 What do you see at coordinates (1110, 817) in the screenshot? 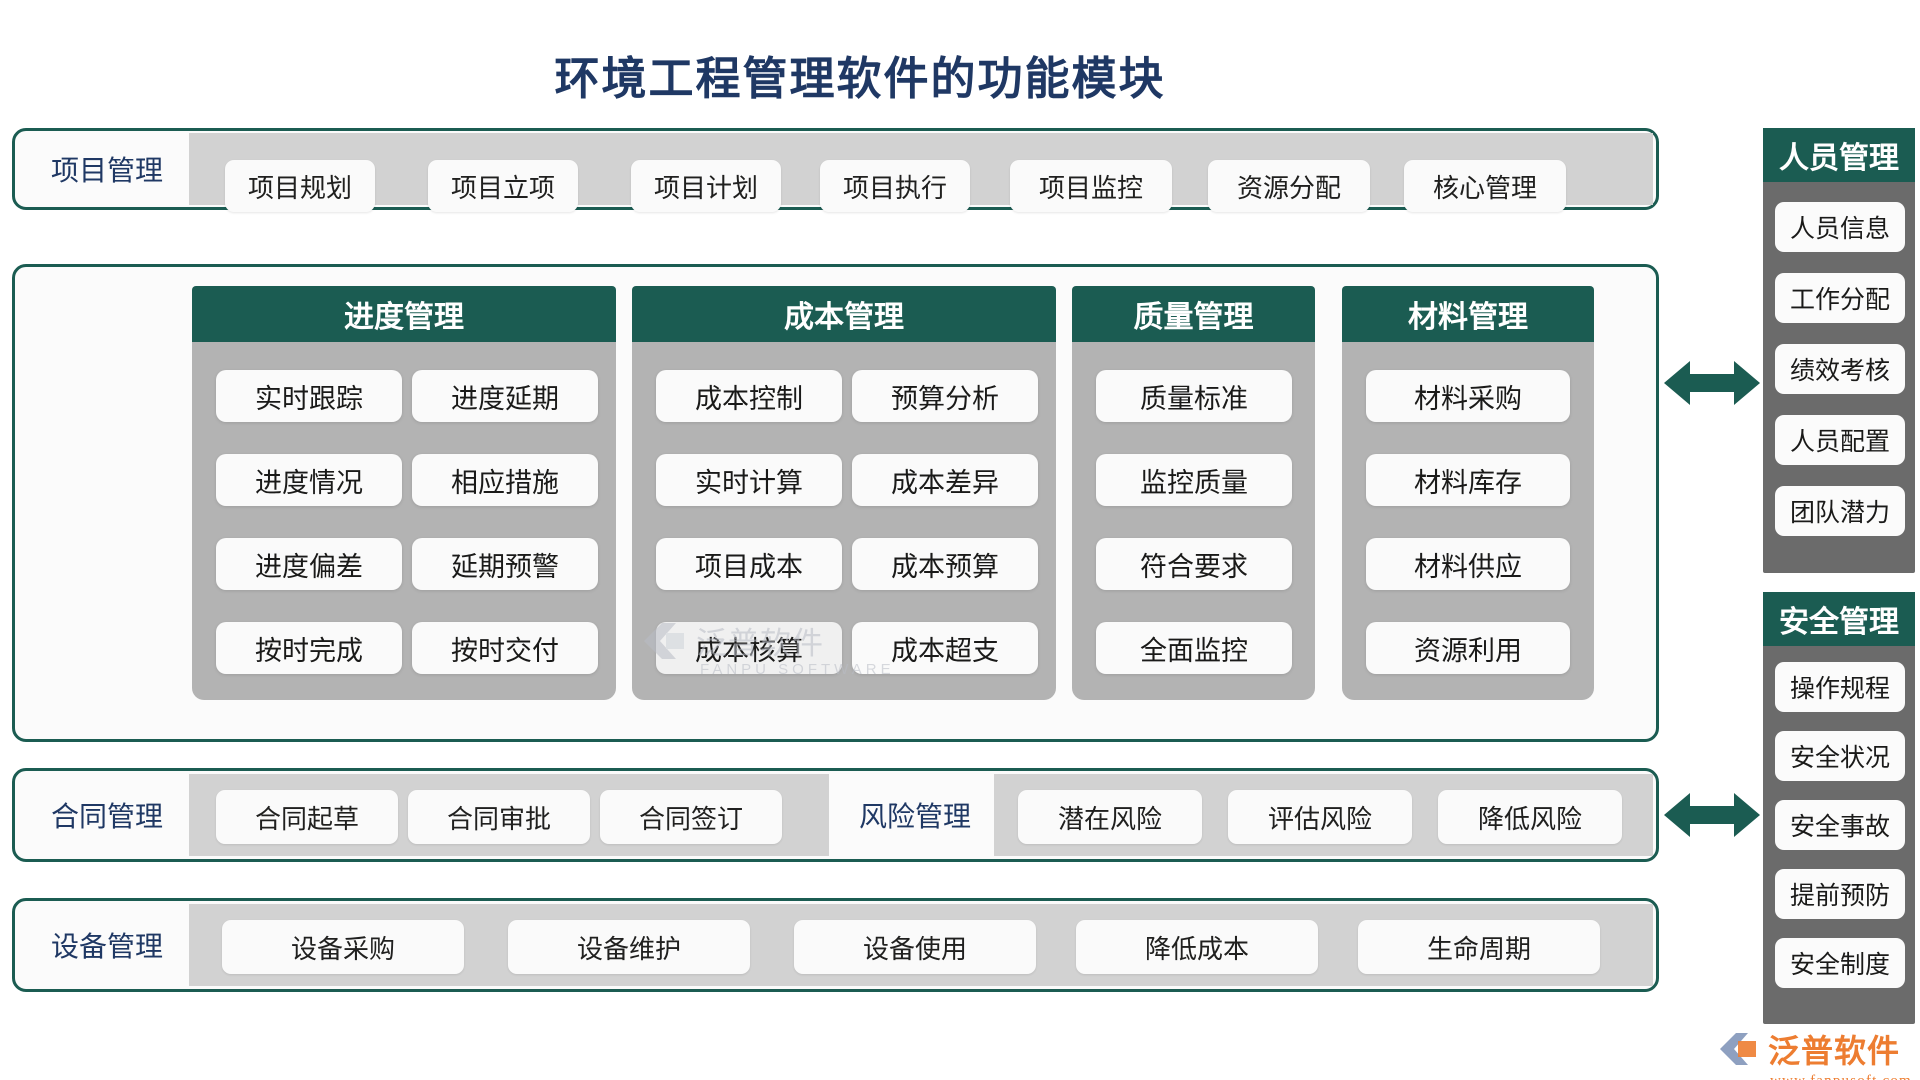
I see `risk-chip-0: 潜在风险` at bounding box center [1110, 817].